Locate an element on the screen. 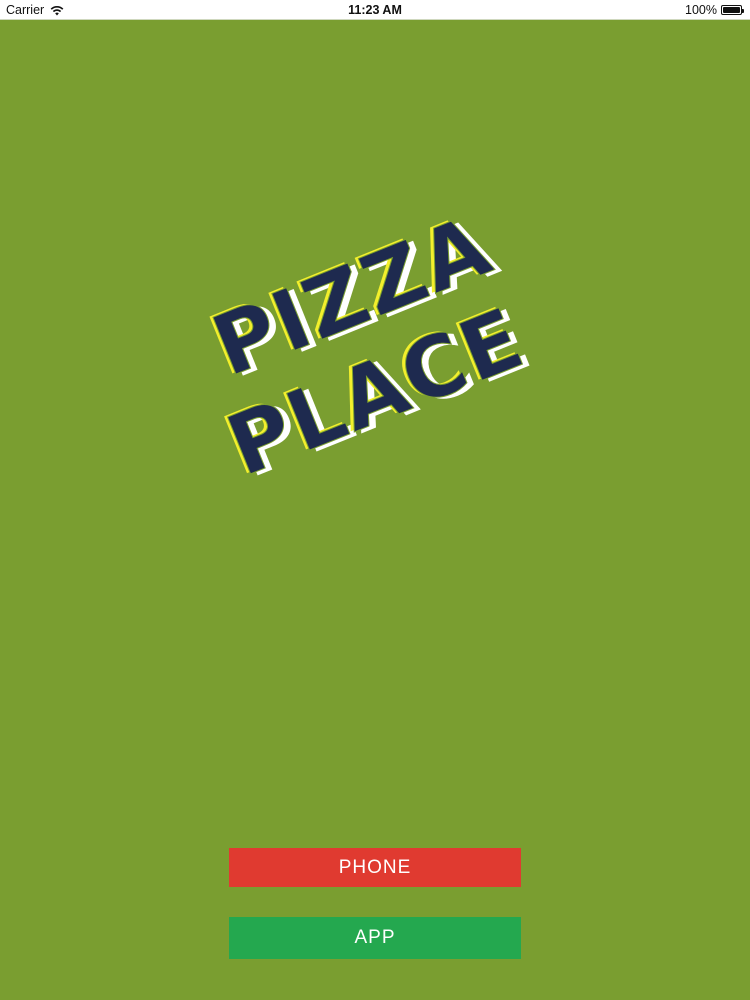 The width and height of the screenshot is (750, 1000). phone-button-label: PHONE is located at coordinates (375, 867).